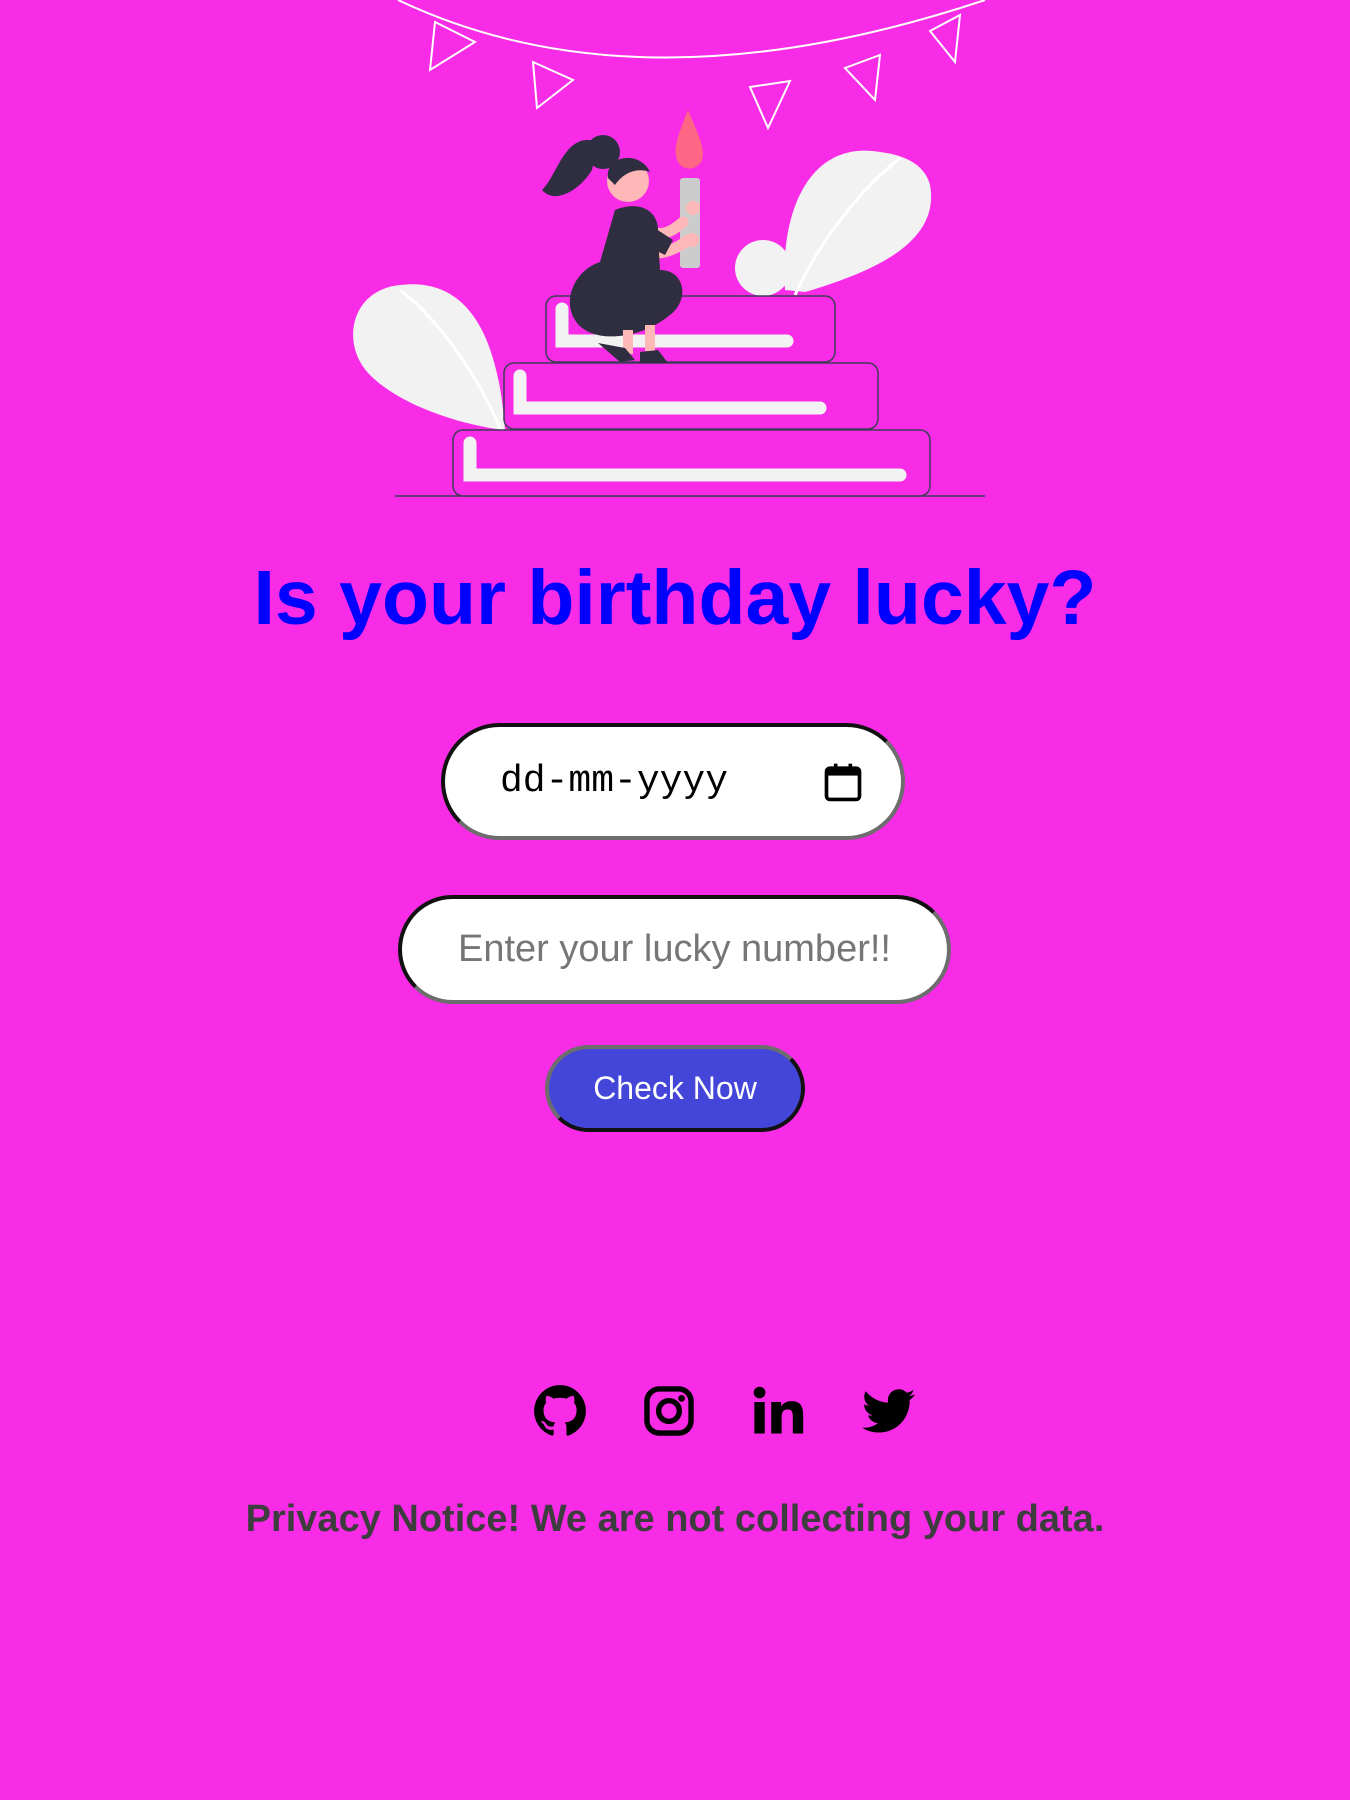 The width and height of the screenshot is (1350, 1800). I want to click on lucky-number-input, so click(674, 949).